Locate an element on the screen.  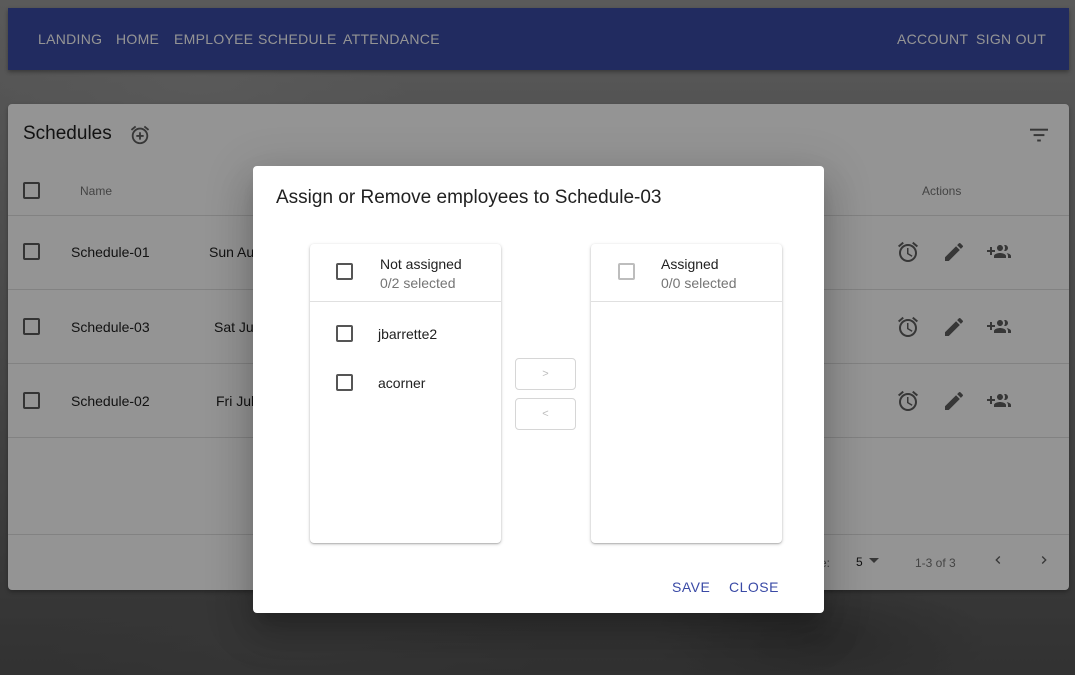
assigned-list: Assigned 0/0 selected is located at coordinates (686, 393).